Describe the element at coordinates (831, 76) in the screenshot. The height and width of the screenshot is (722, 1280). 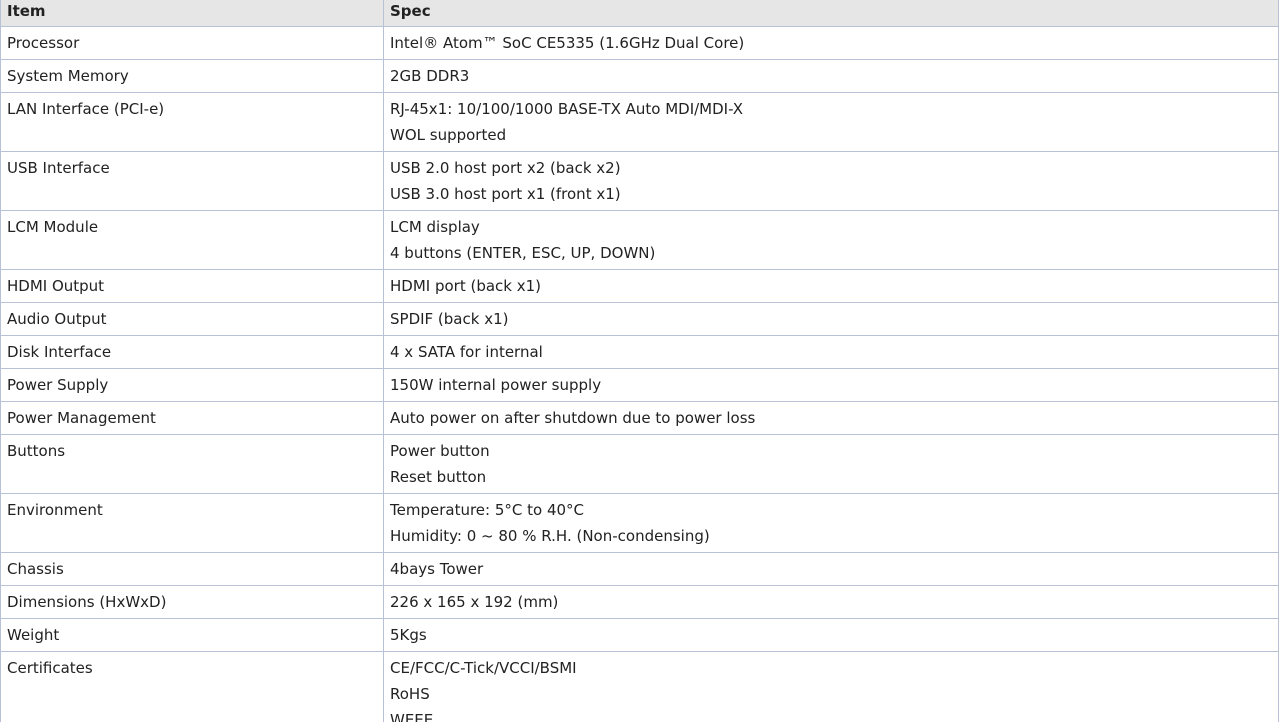
I see `spec-cell: 2GB DDR3` at that location.